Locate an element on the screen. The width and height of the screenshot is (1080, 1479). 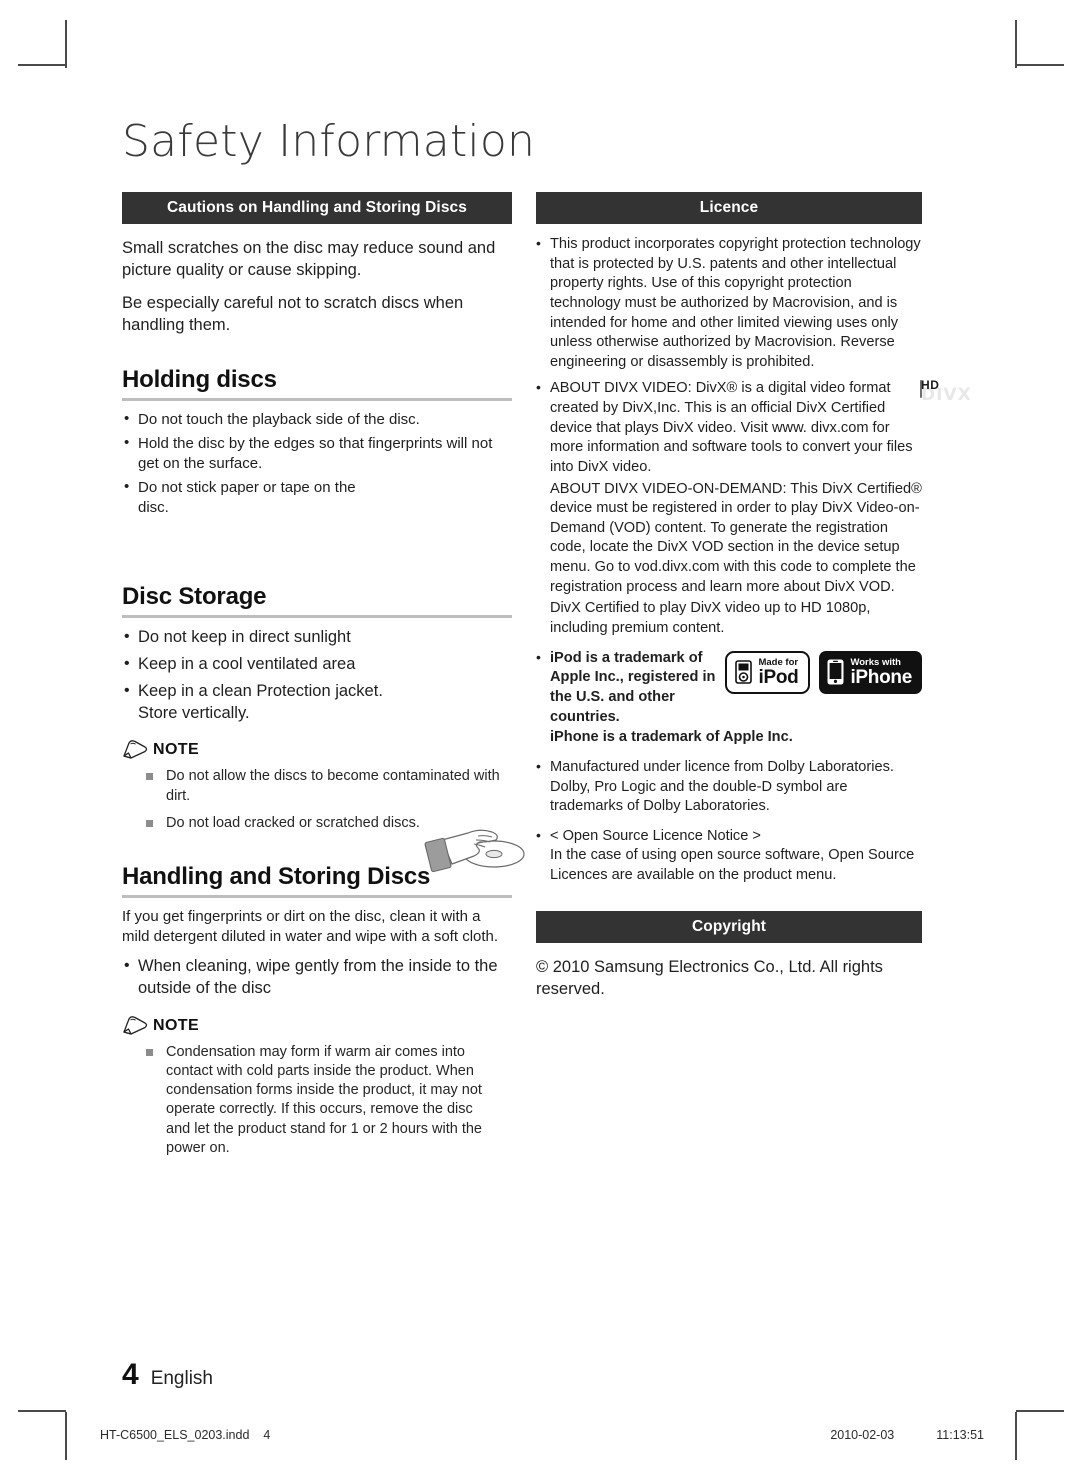
badge-iphone-label: iPhone is located at coordinates (881, 678).